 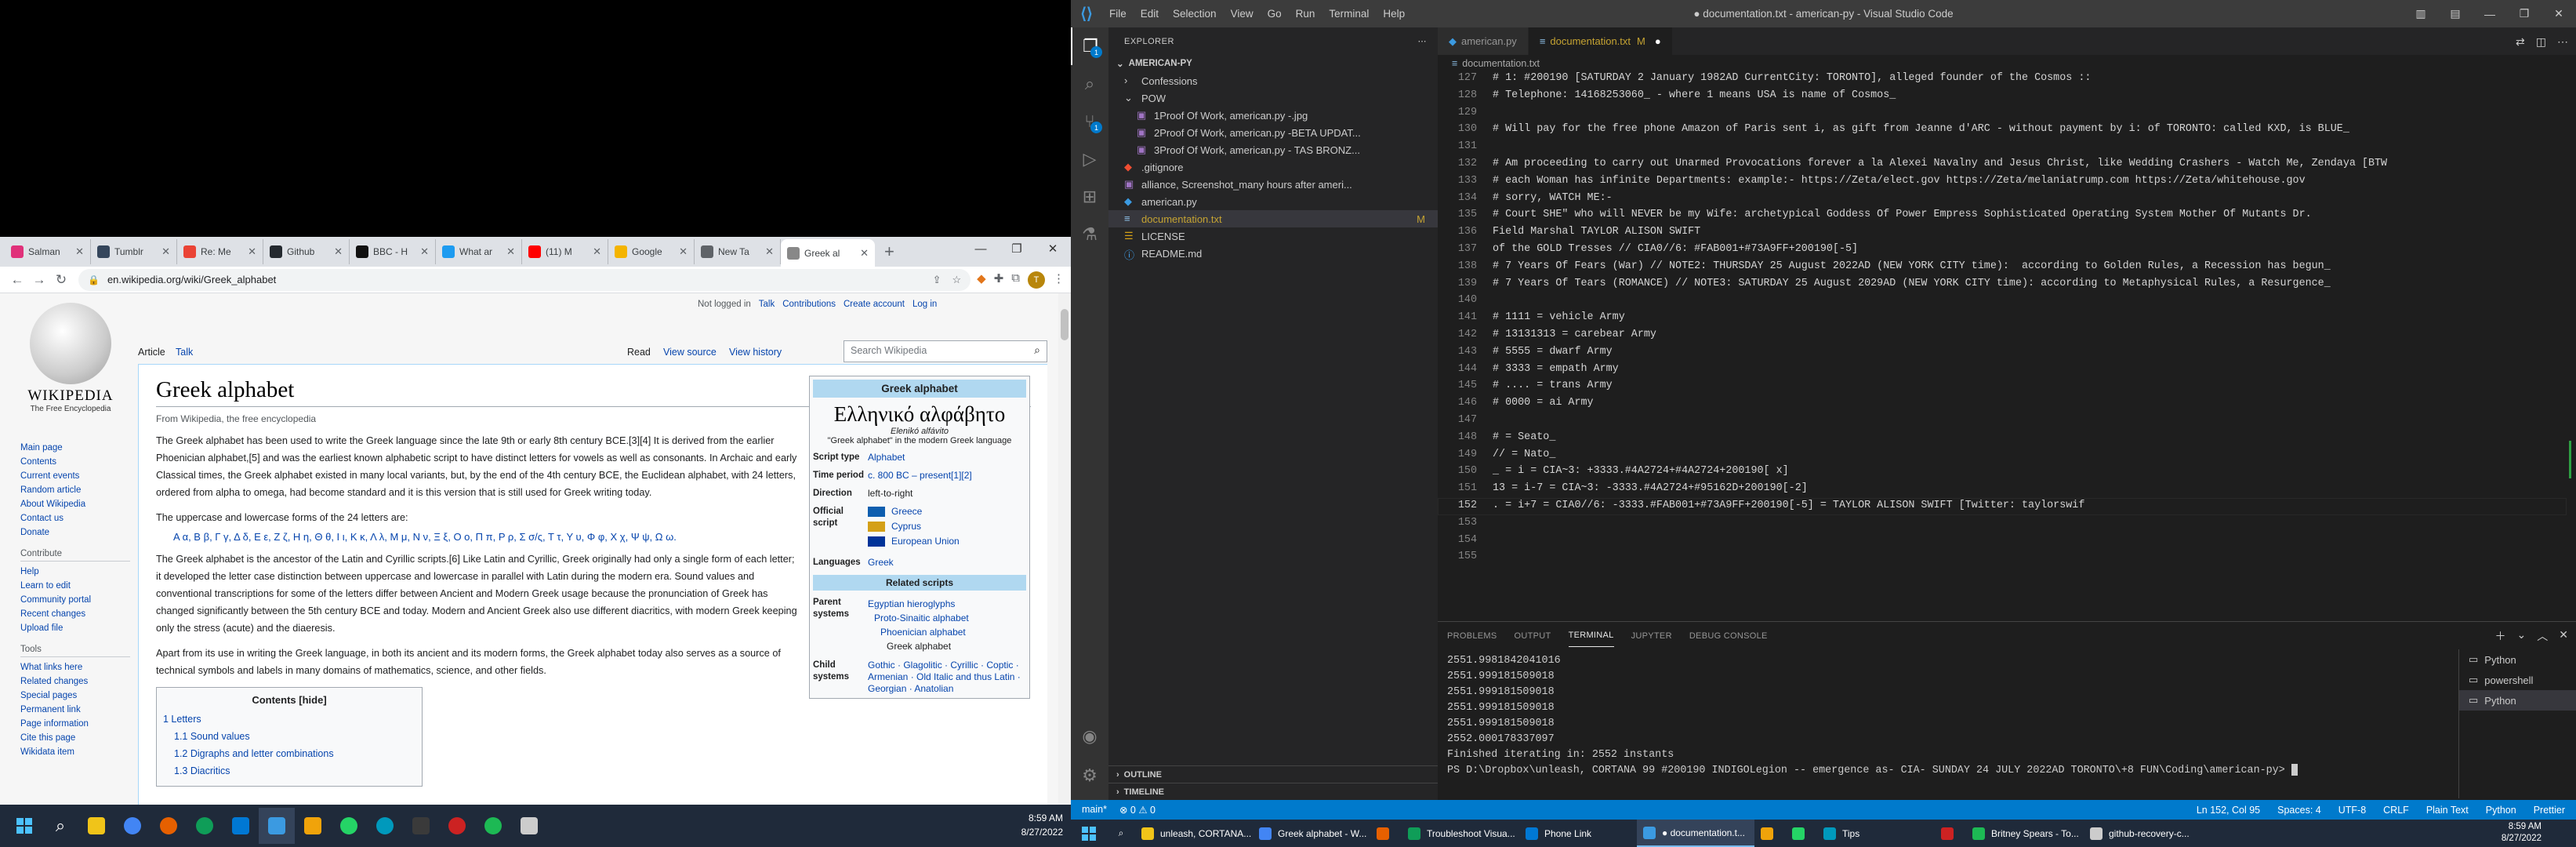 I want to click on toc-link: 1.3 Diacritics, so click(x=202, y=770).